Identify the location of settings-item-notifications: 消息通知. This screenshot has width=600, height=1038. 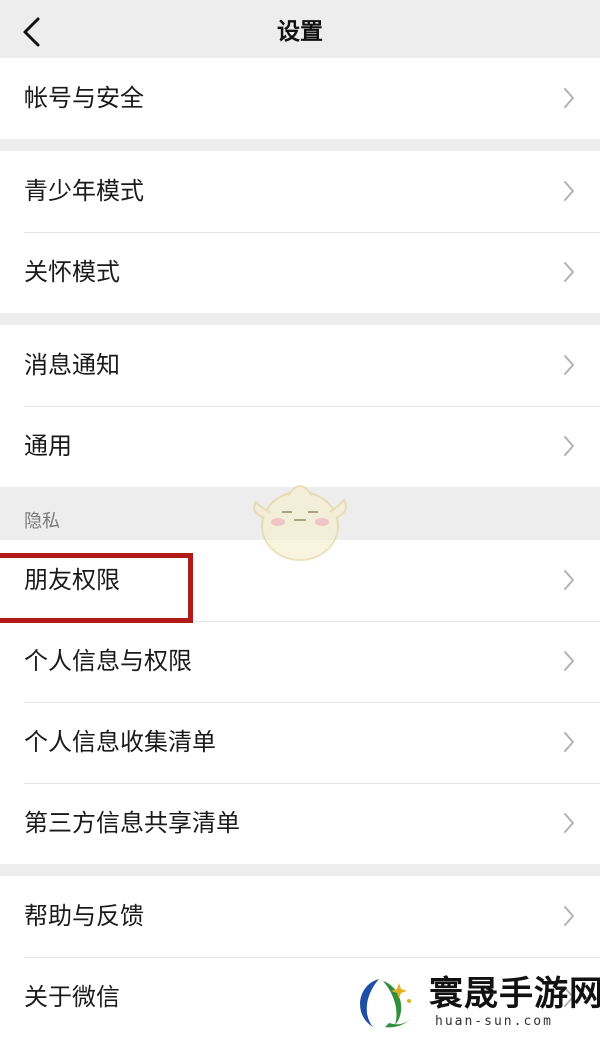
(300, 365).